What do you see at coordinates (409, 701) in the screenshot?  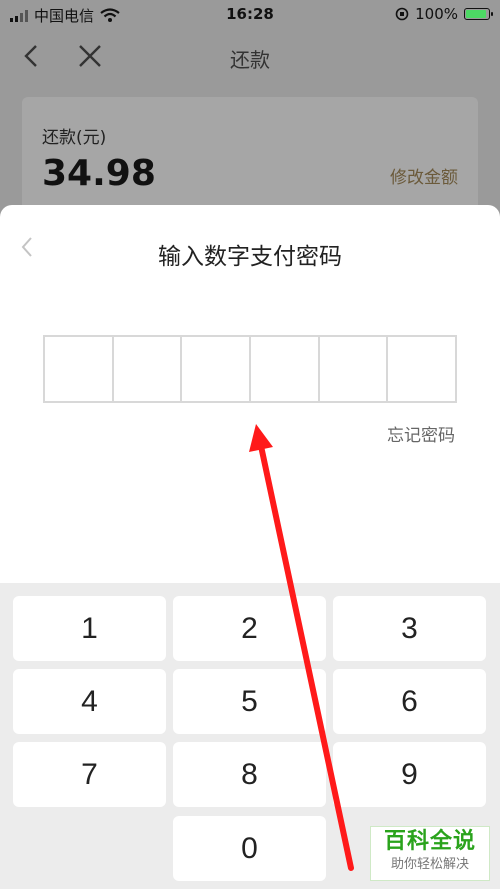 I see `key-6: 6` at bounding box center [409, 701].